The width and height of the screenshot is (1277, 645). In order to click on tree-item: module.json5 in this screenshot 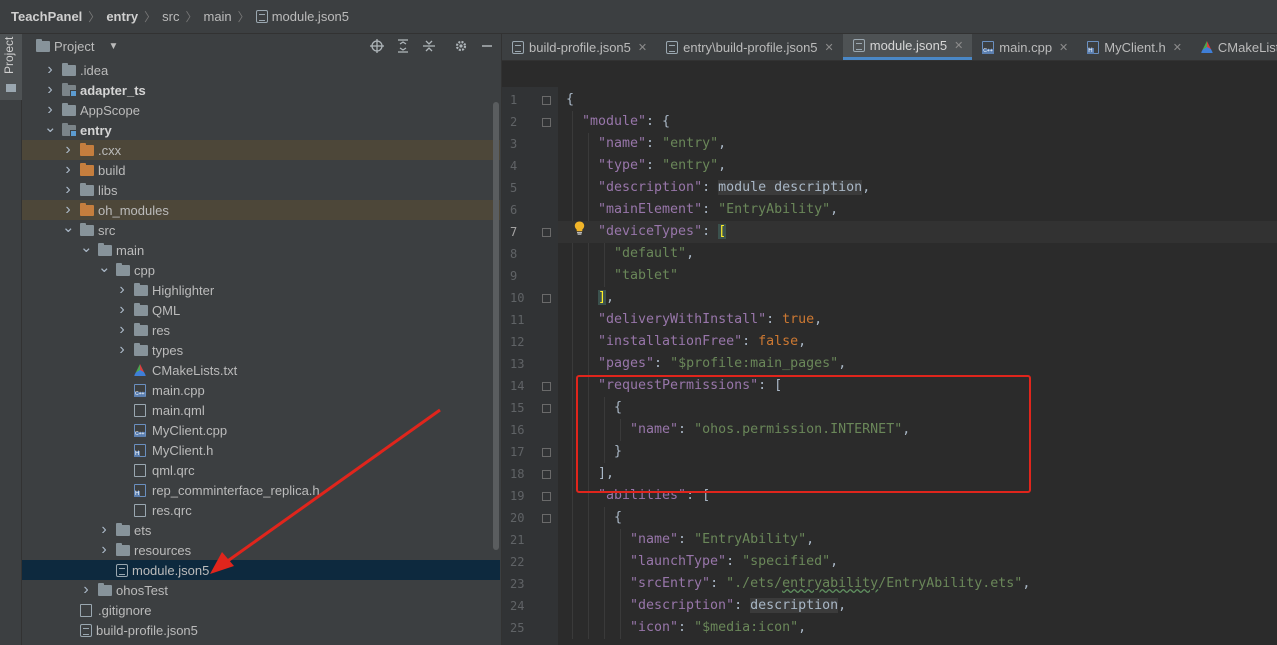, I will do `click(261, 570)`.